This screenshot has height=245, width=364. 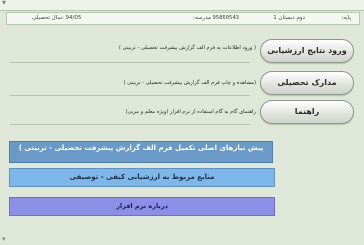 What do you see at coordinates (307, 51) in the screenshot?
I see `enter-results-button: ورود نتایج ارزشیابی` at bounding box center [307, 51].